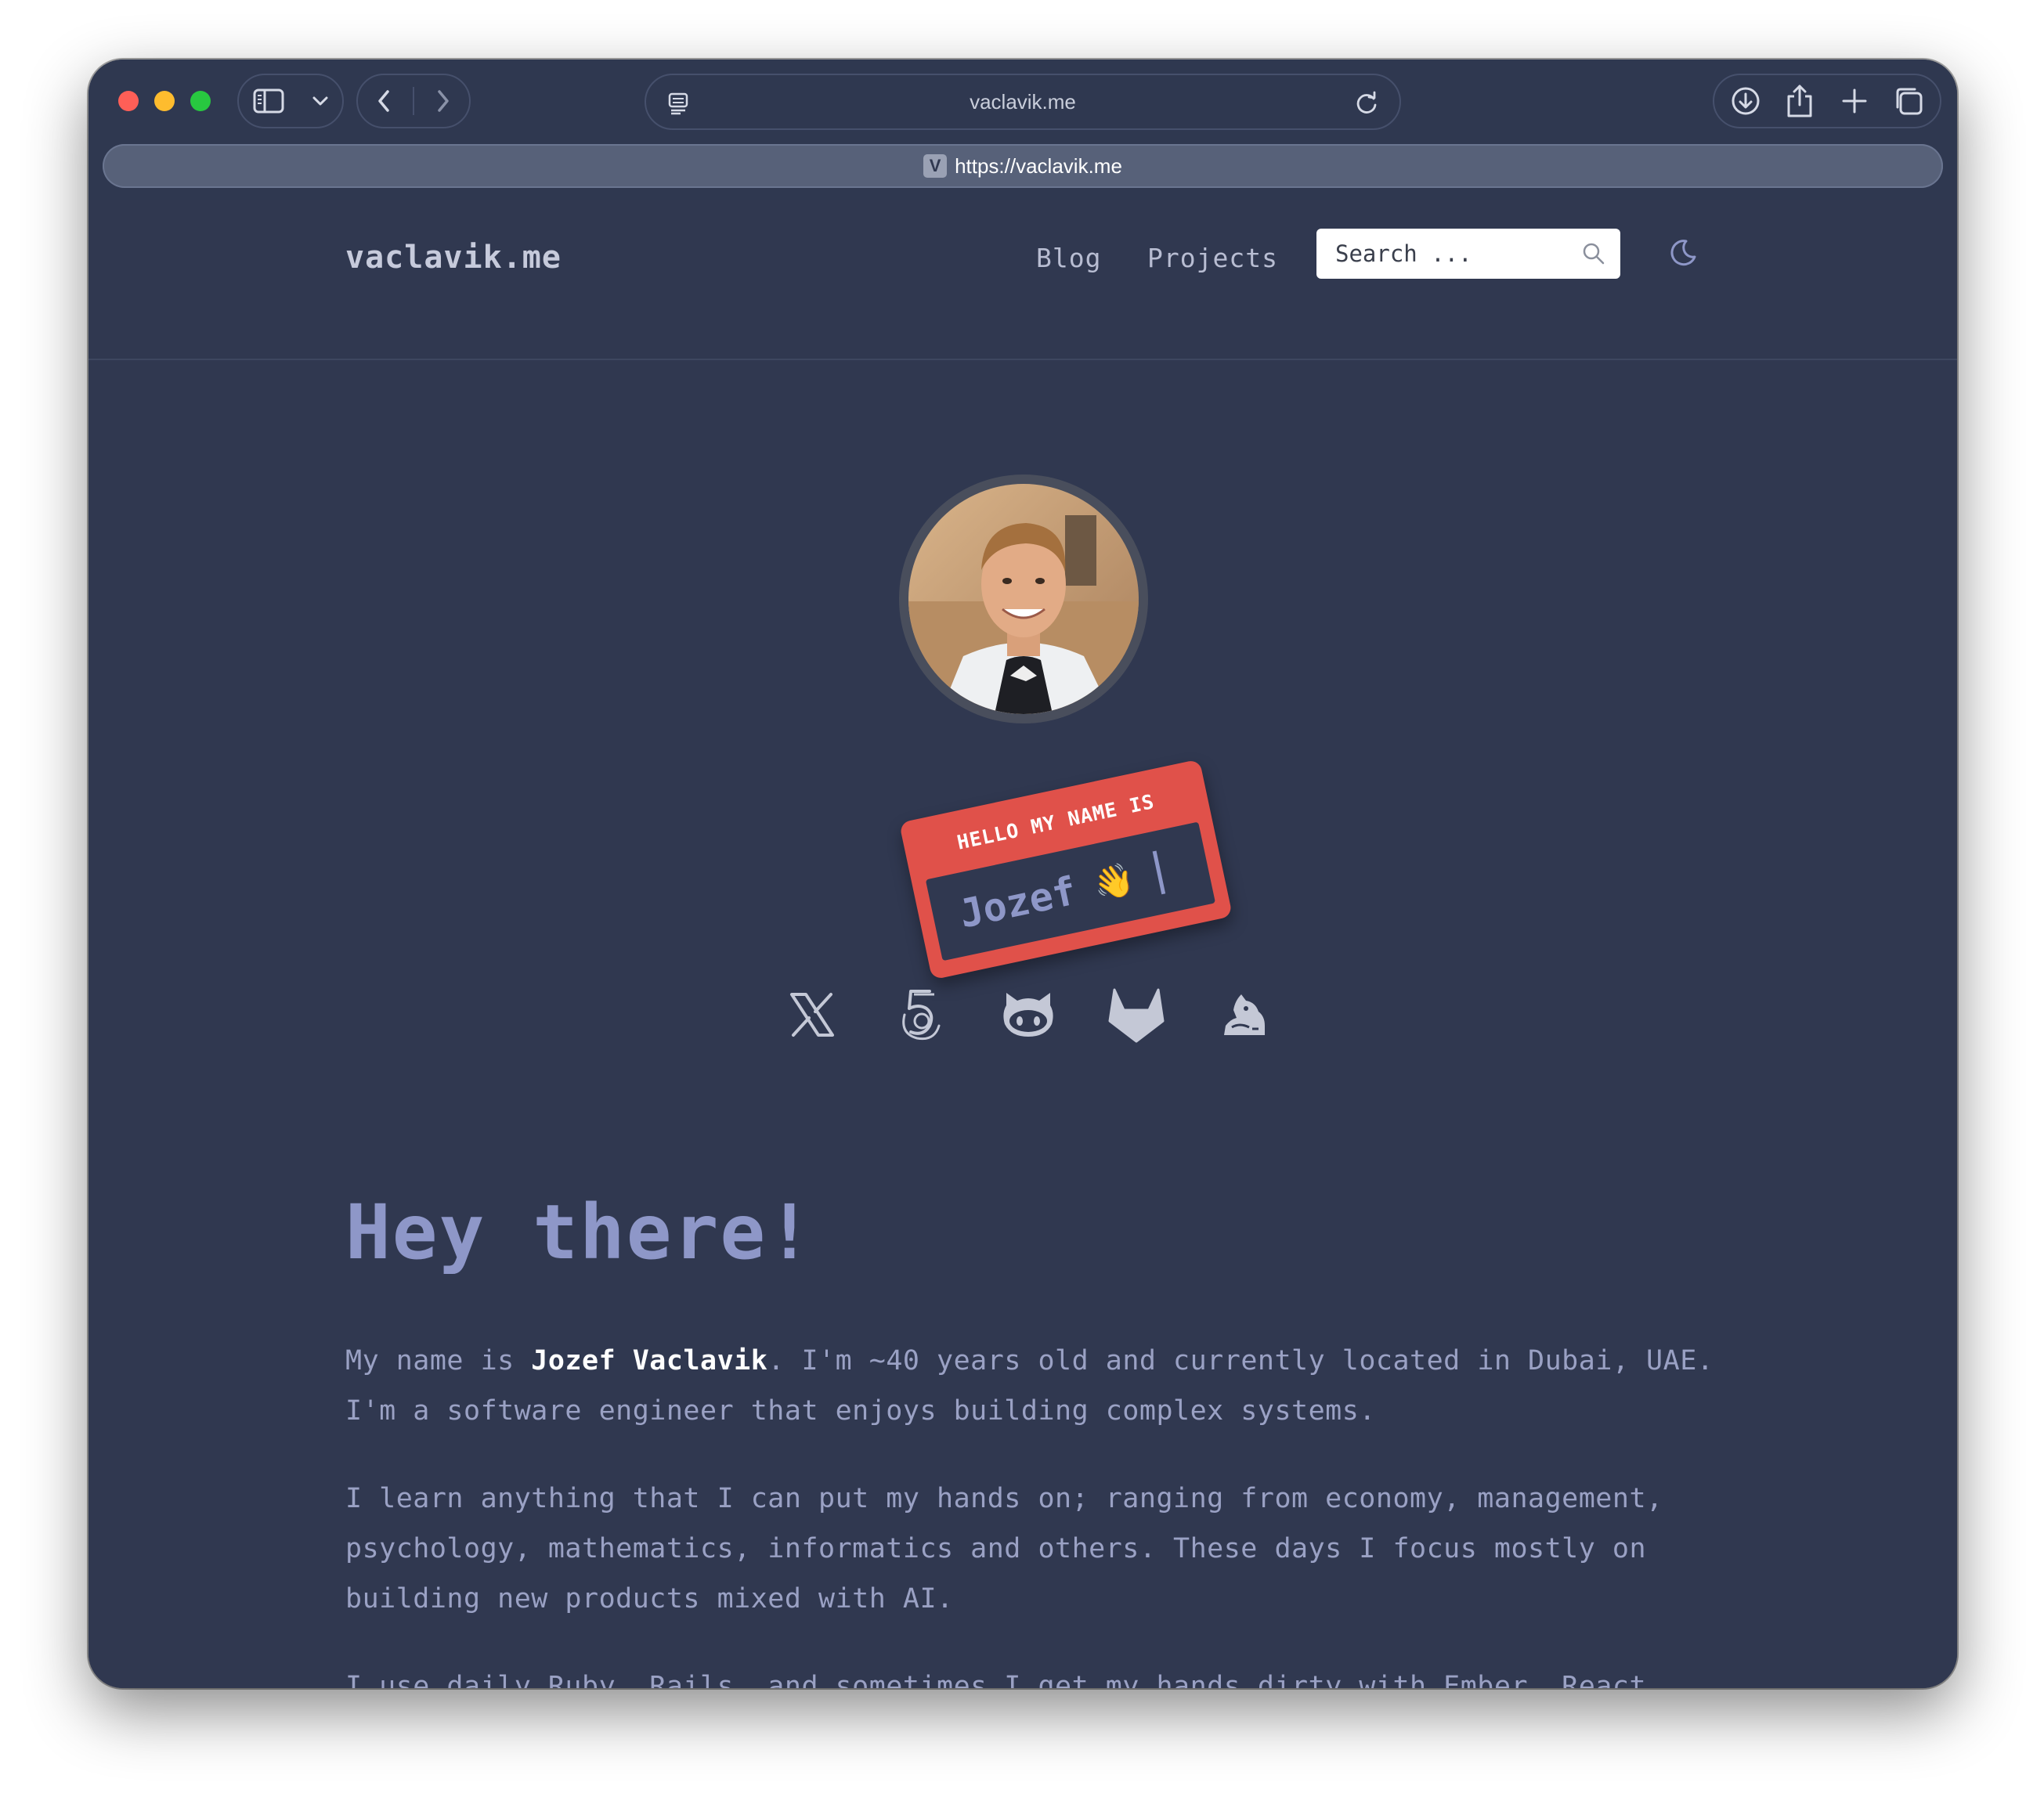 The image size is (2044, 1804). Describe the element at coordinates (1068, 258) in the screenshot. I see `nav-blog-link: Blog` at that location.